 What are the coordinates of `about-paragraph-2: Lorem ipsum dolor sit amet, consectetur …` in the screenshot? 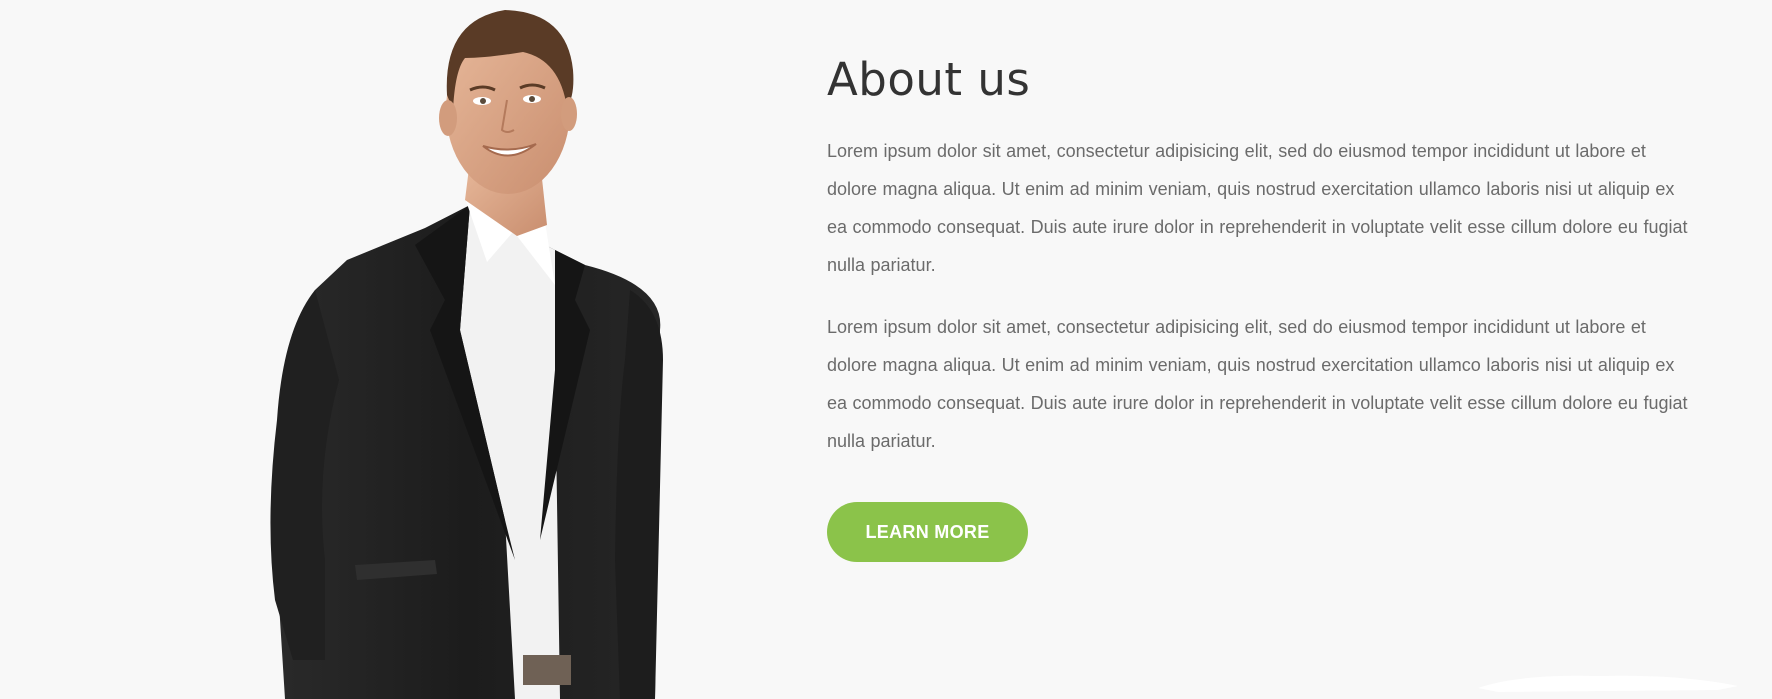 It's located at (1257, 384).